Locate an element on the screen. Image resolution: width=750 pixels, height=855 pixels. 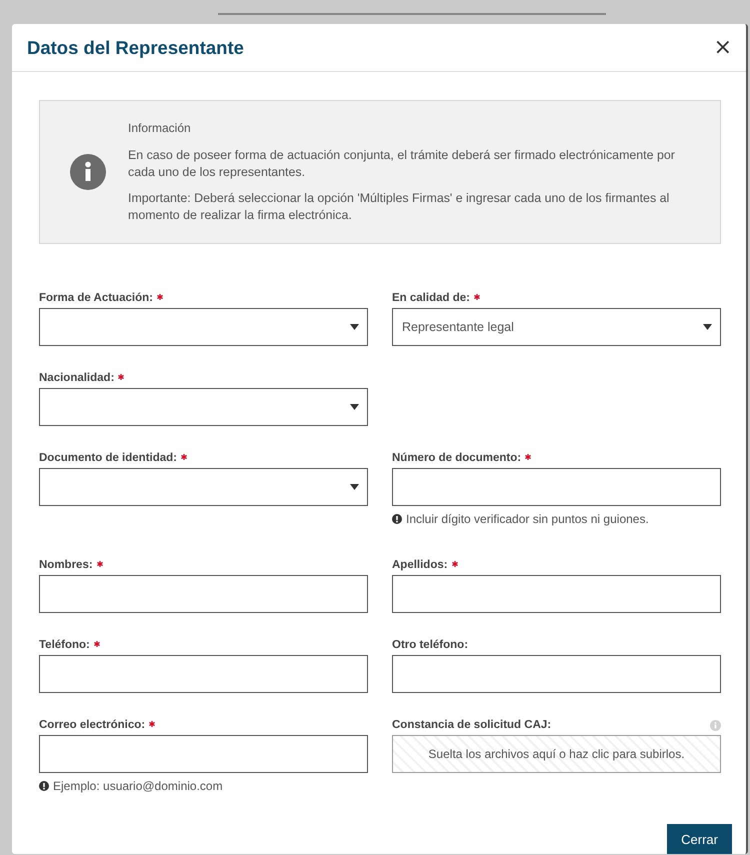
field-label: Teléfono: is located at coordinates (64, 645).